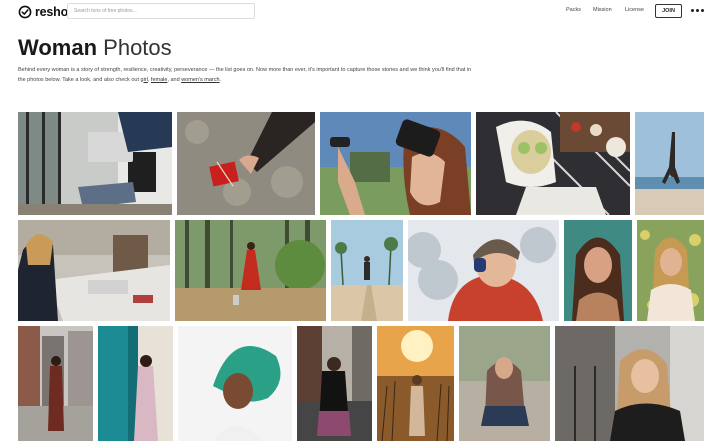 The width and height of the screenshot is (720, 441). I want to click on description-end: ., so click(220, 79).